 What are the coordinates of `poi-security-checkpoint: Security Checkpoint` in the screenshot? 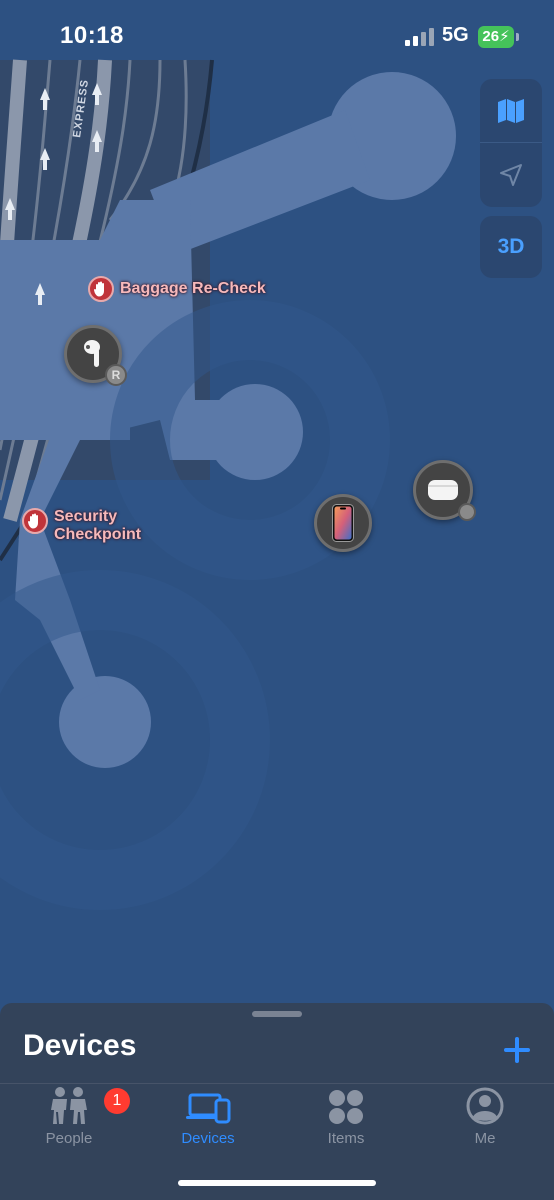 It's located at (81, 526).